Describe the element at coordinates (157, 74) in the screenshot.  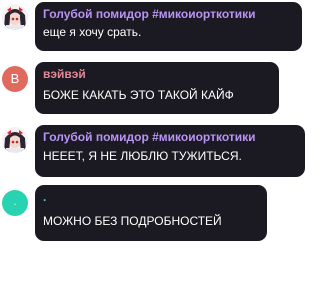
I see `sender-name: вэйвэй` at that location.